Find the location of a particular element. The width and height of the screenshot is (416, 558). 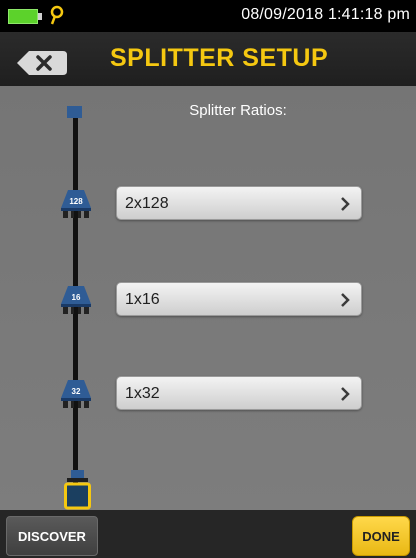

discover-label: DISCOVER is located at coordinates (52, 536).